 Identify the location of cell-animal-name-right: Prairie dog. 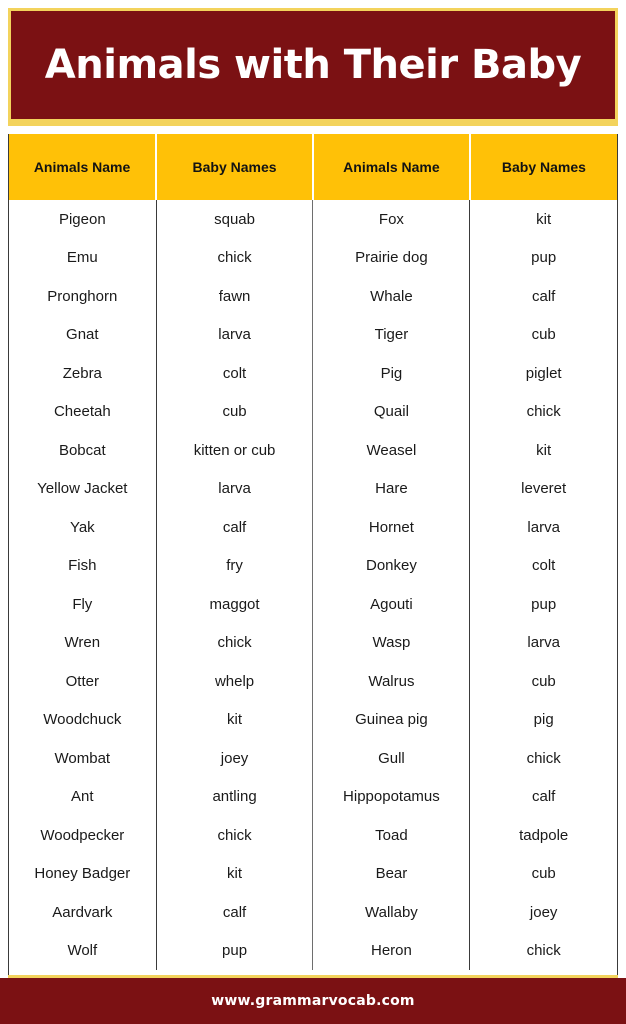
(391, 257).